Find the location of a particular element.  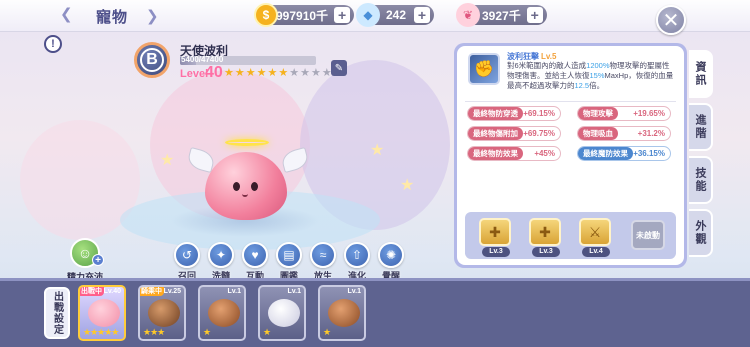

stat-item: 最終物傷附加 +69.75% is located at coordinates (514, 133).